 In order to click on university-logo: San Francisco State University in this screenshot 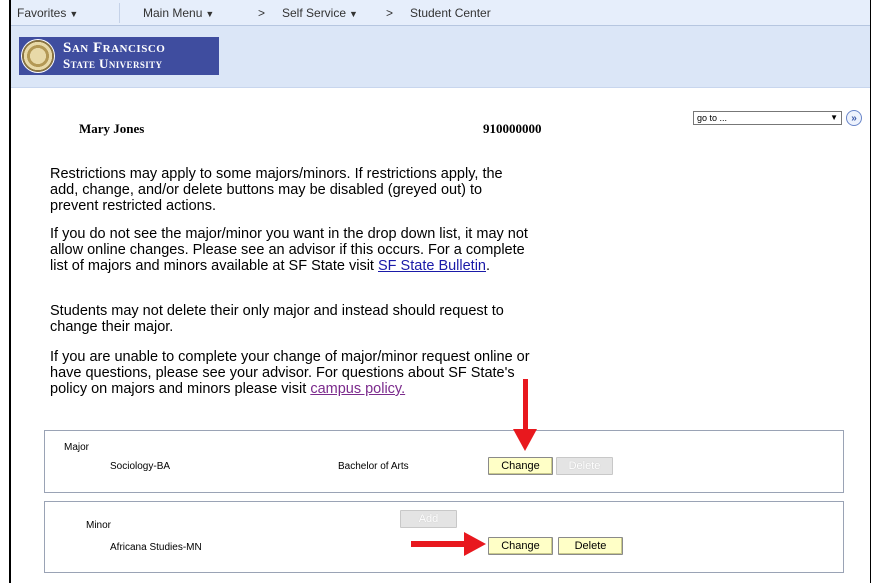, I will do `click(119, 56)`.